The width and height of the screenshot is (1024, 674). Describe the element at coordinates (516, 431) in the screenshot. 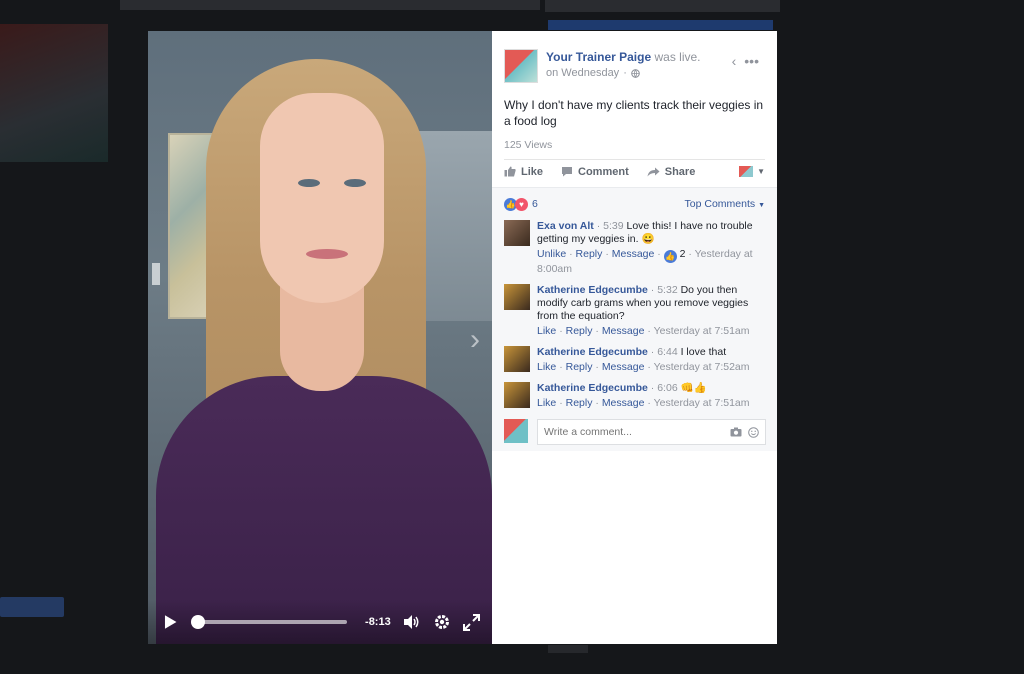

I see `composer-avatar` at that location.